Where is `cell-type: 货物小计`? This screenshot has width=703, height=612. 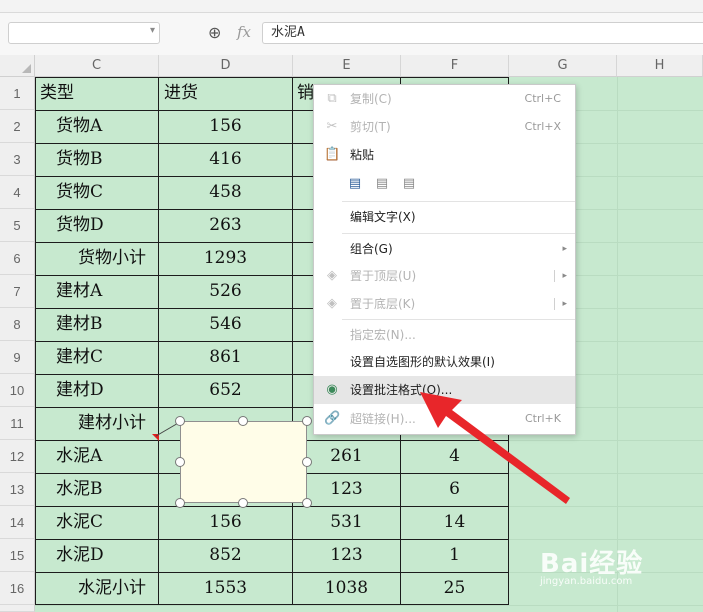
cell-type: 货物小计 is located at coordinates (118, 258).